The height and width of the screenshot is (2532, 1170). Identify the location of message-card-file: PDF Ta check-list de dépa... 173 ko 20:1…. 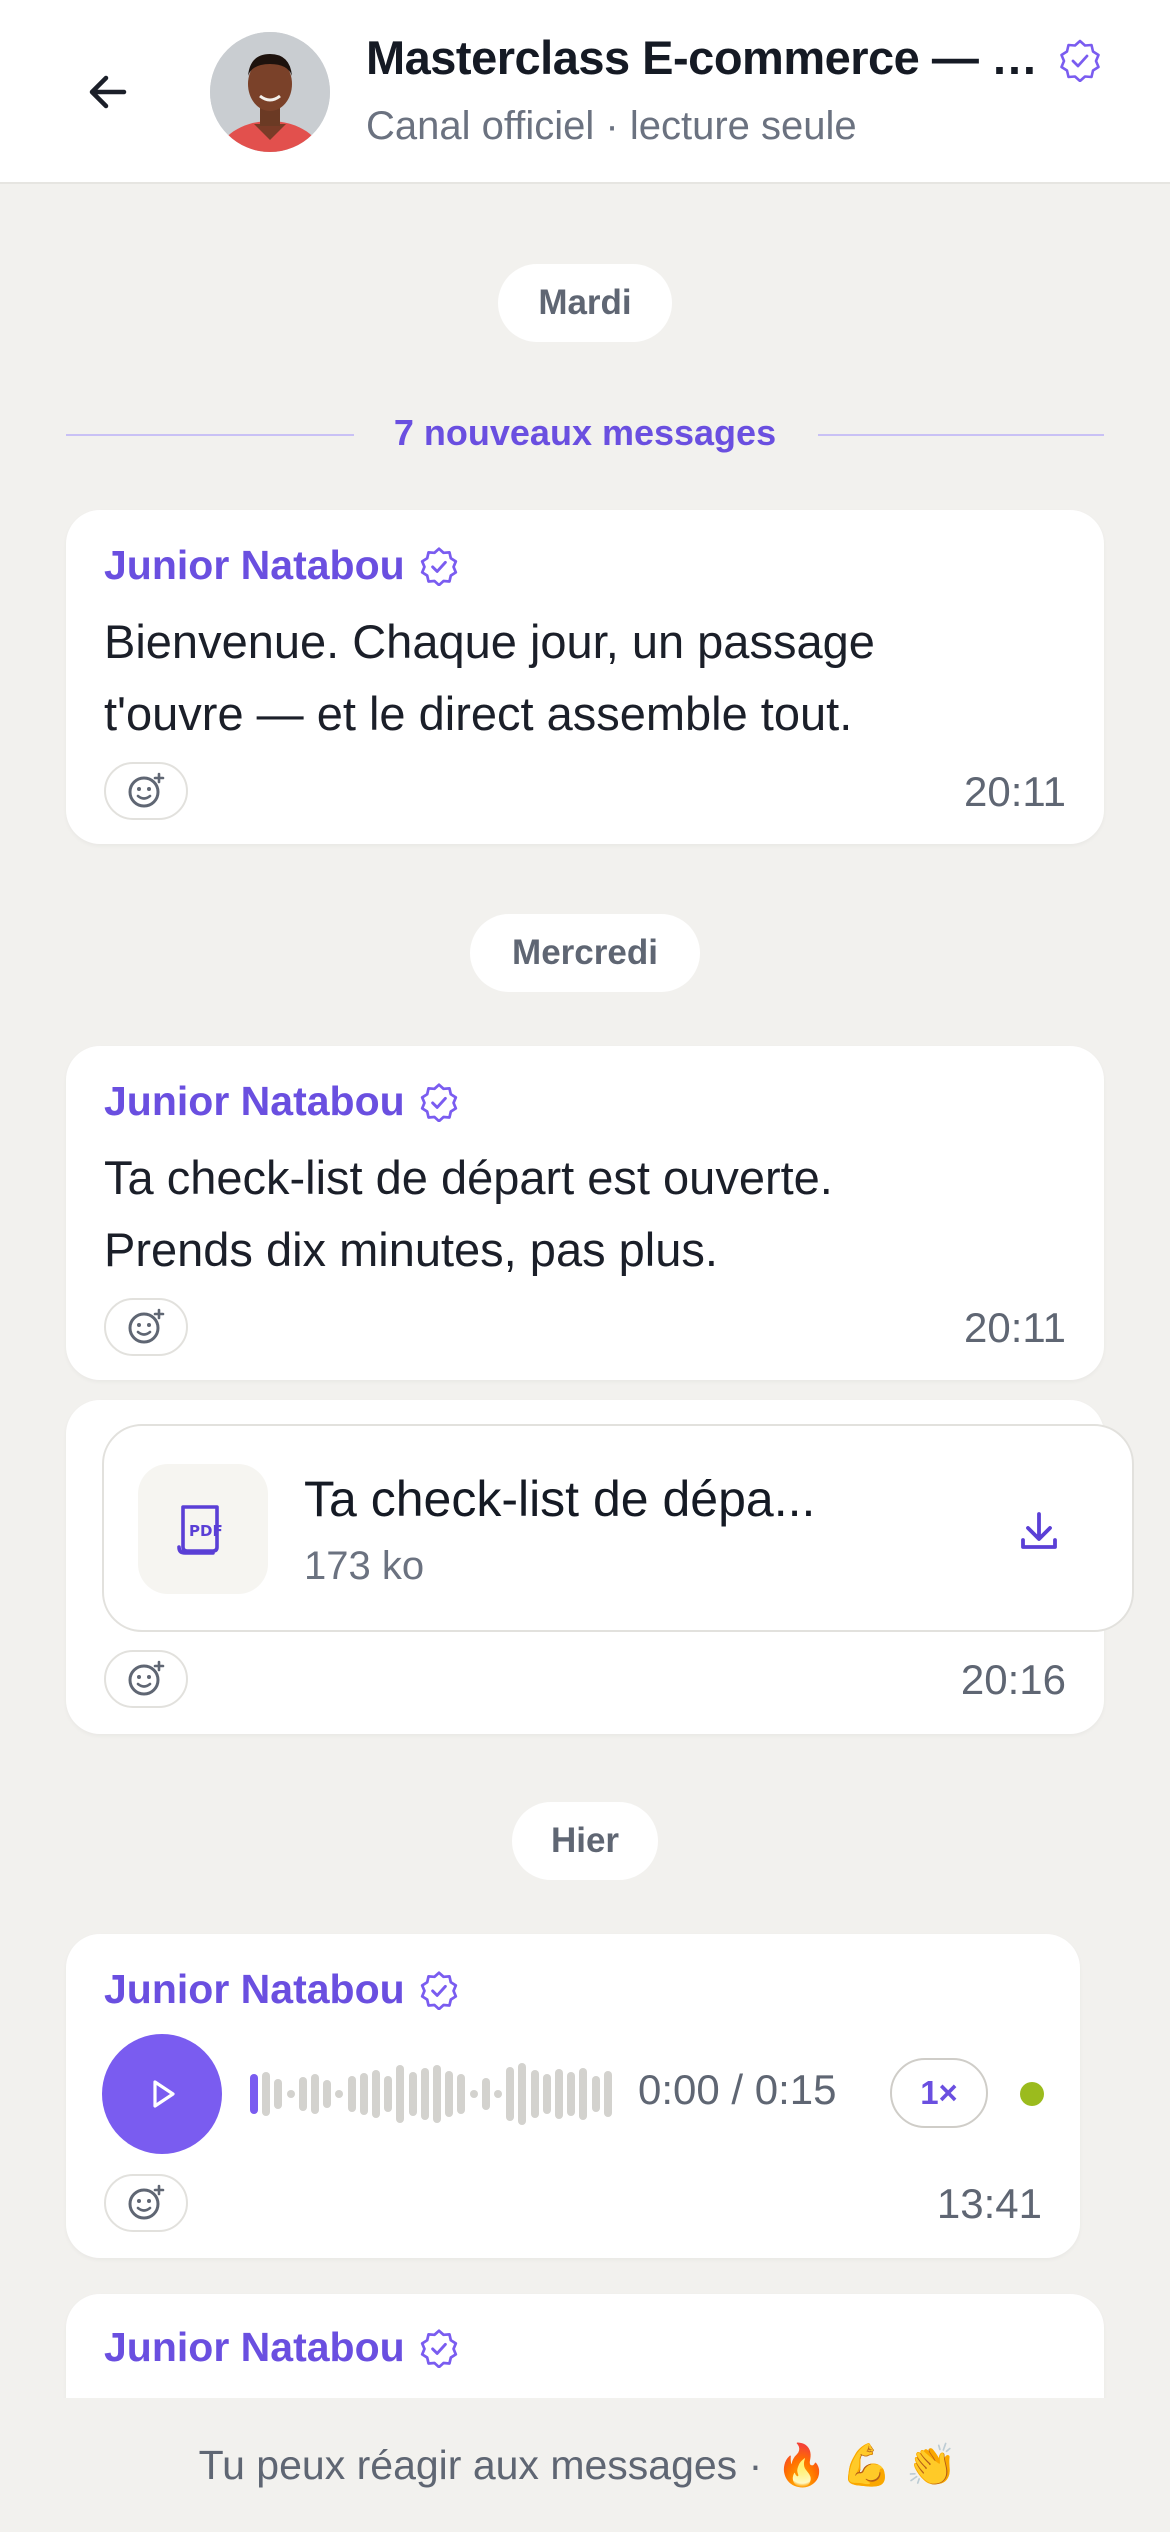
(600, 1567).